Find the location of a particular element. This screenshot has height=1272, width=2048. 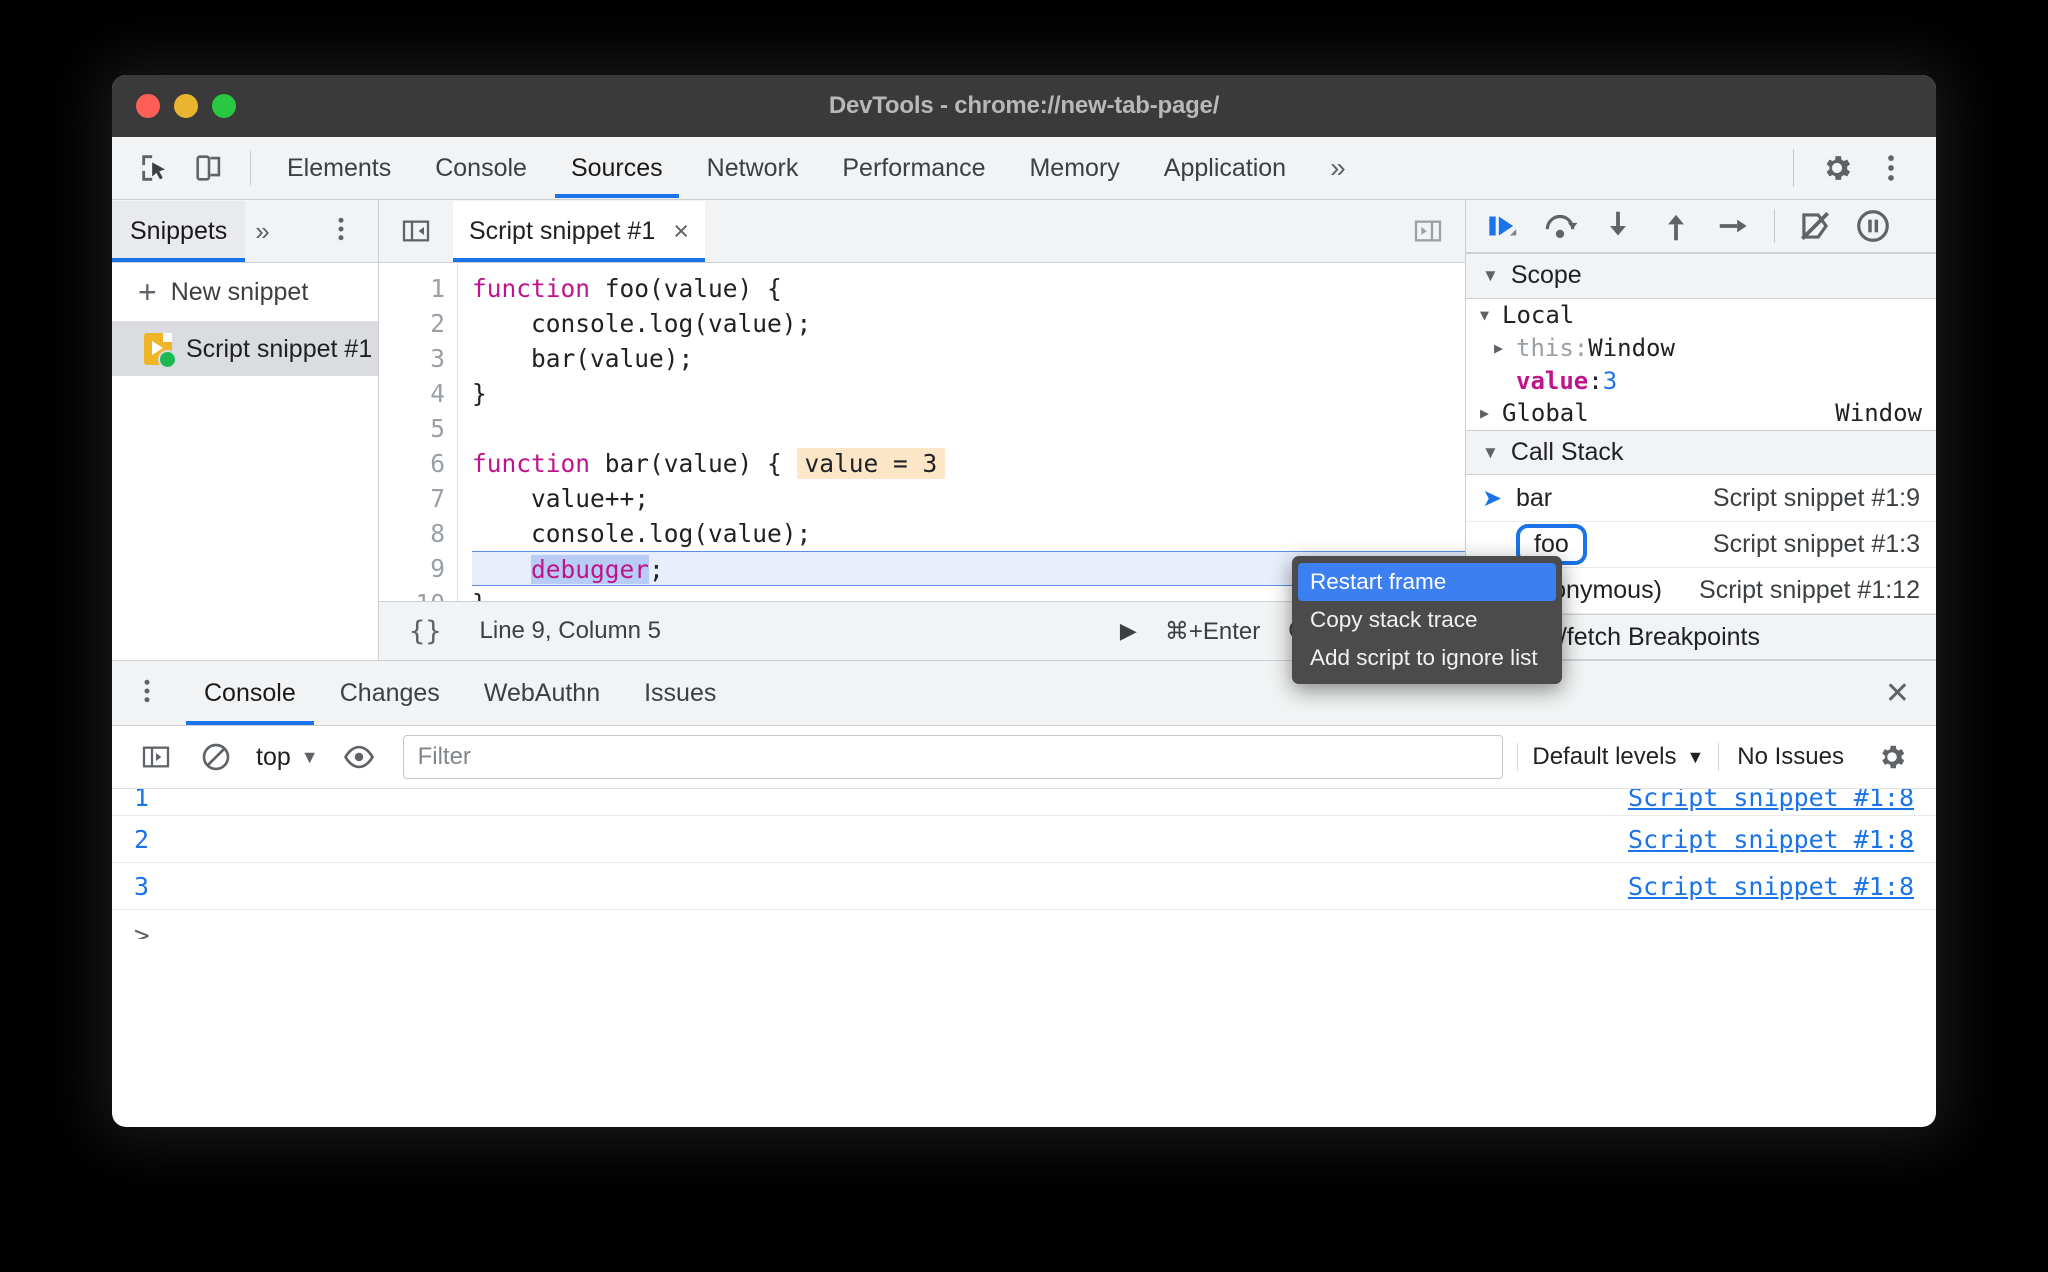

console-context-selector: top ▼ is located at coordinates (287, 757).